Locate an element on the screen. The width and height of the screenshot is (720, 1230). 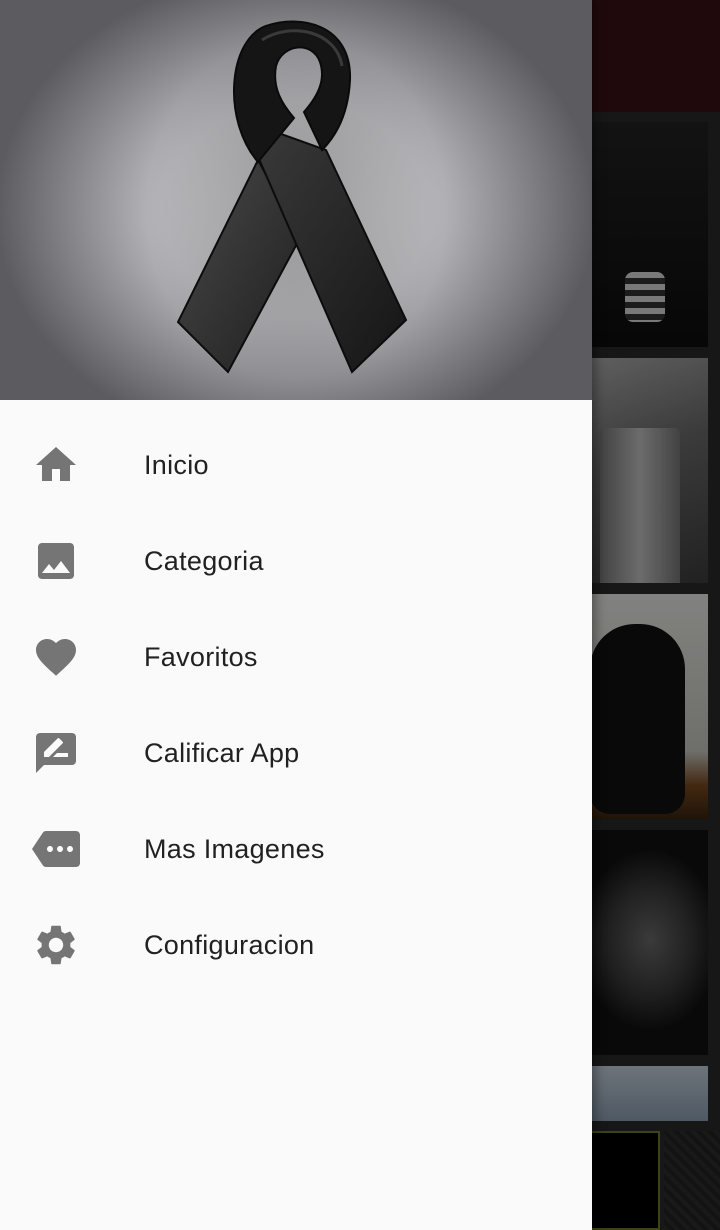
menu-item-configuracion: Configuracion is located at coordinates (296, 945).